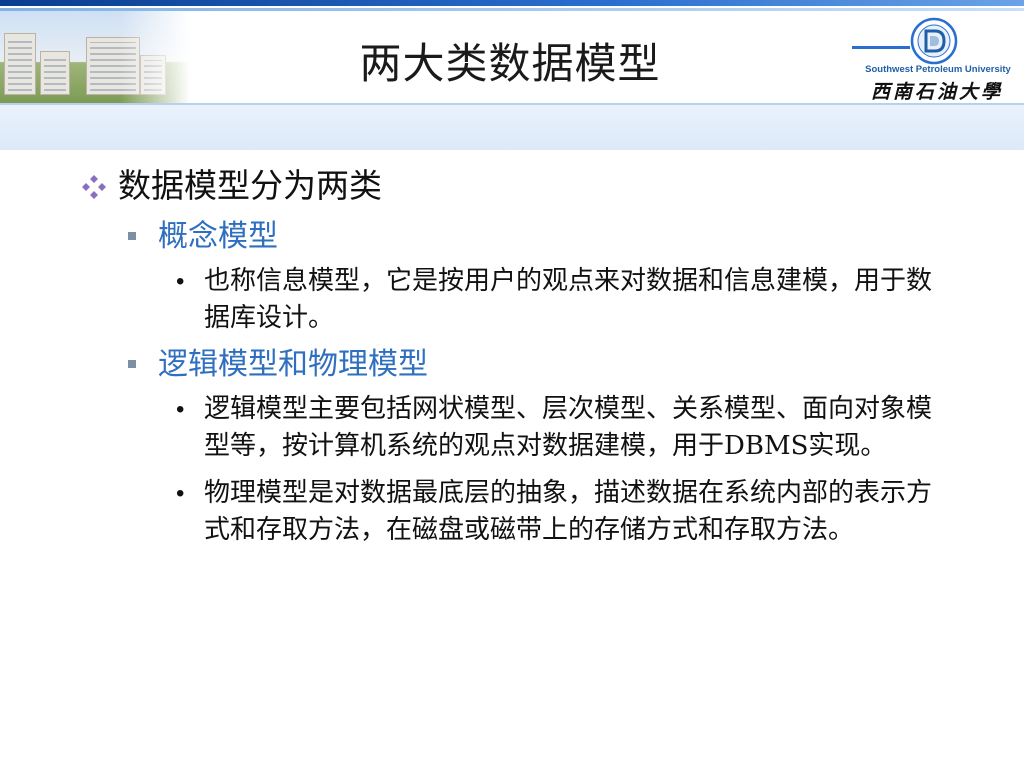 Image resolution: width=1024 pixels, height=768 pixels. I want to click on header-top-stripe, so click(512, 3).